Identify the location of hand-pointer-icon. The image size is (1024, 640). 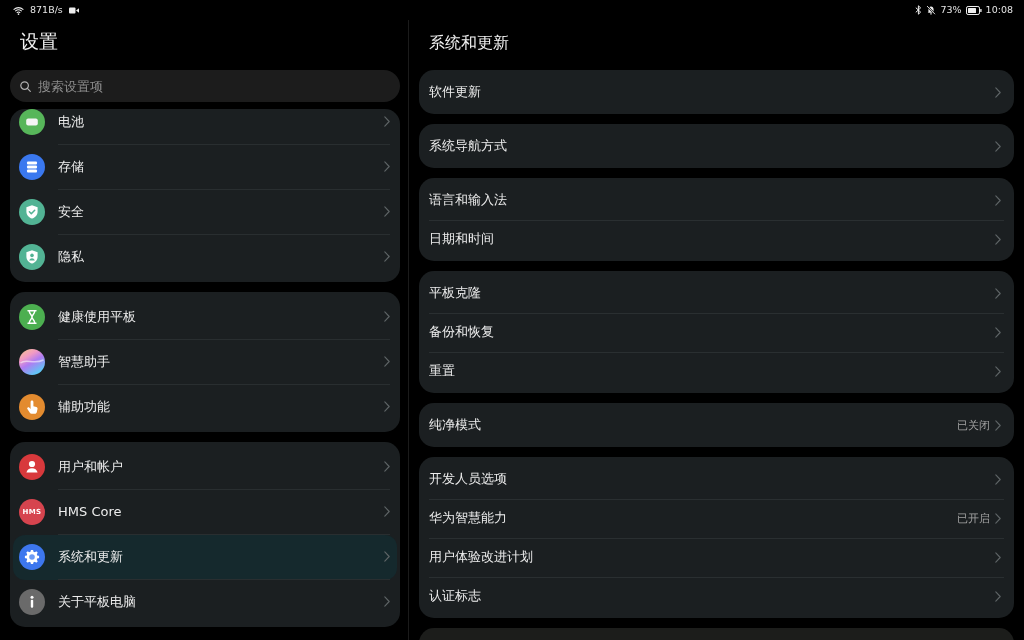
(32, 407).